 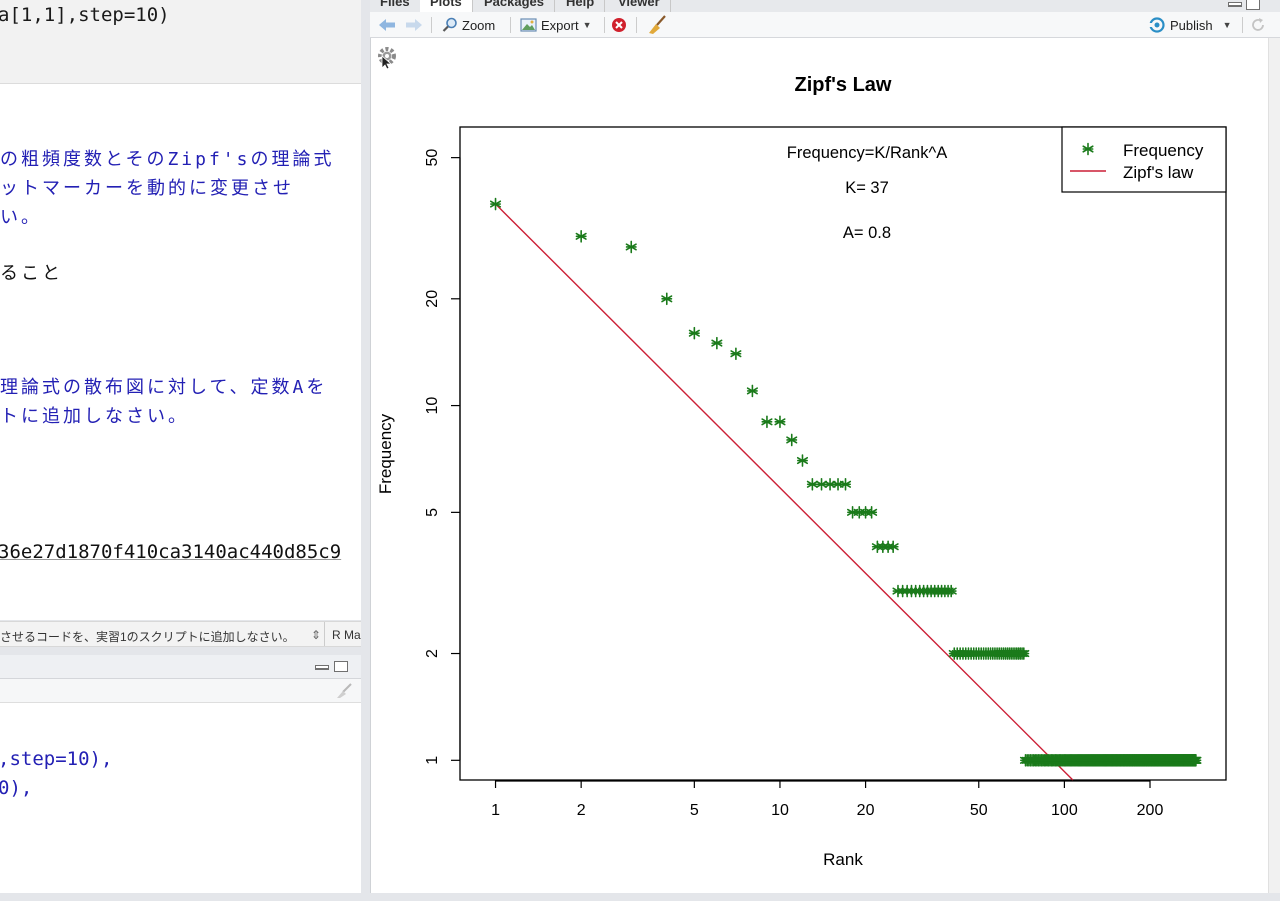 I want to click on tab-packages: Packages, so click(x=514, y=6).